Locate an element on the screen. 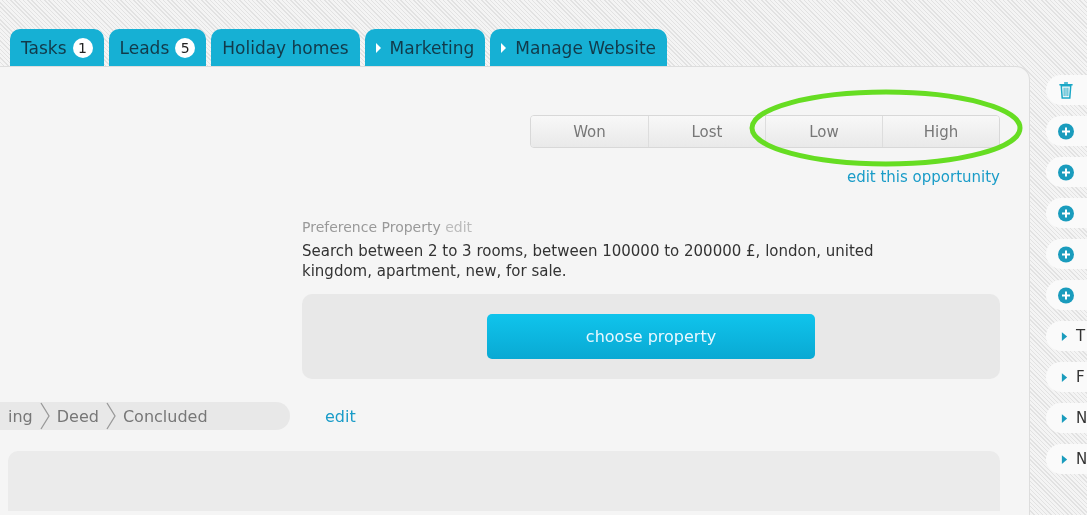 Image resolution: width=1087 pixels, height=515 pixels. sidebar-item: T is located at coordinates (1066, 336).